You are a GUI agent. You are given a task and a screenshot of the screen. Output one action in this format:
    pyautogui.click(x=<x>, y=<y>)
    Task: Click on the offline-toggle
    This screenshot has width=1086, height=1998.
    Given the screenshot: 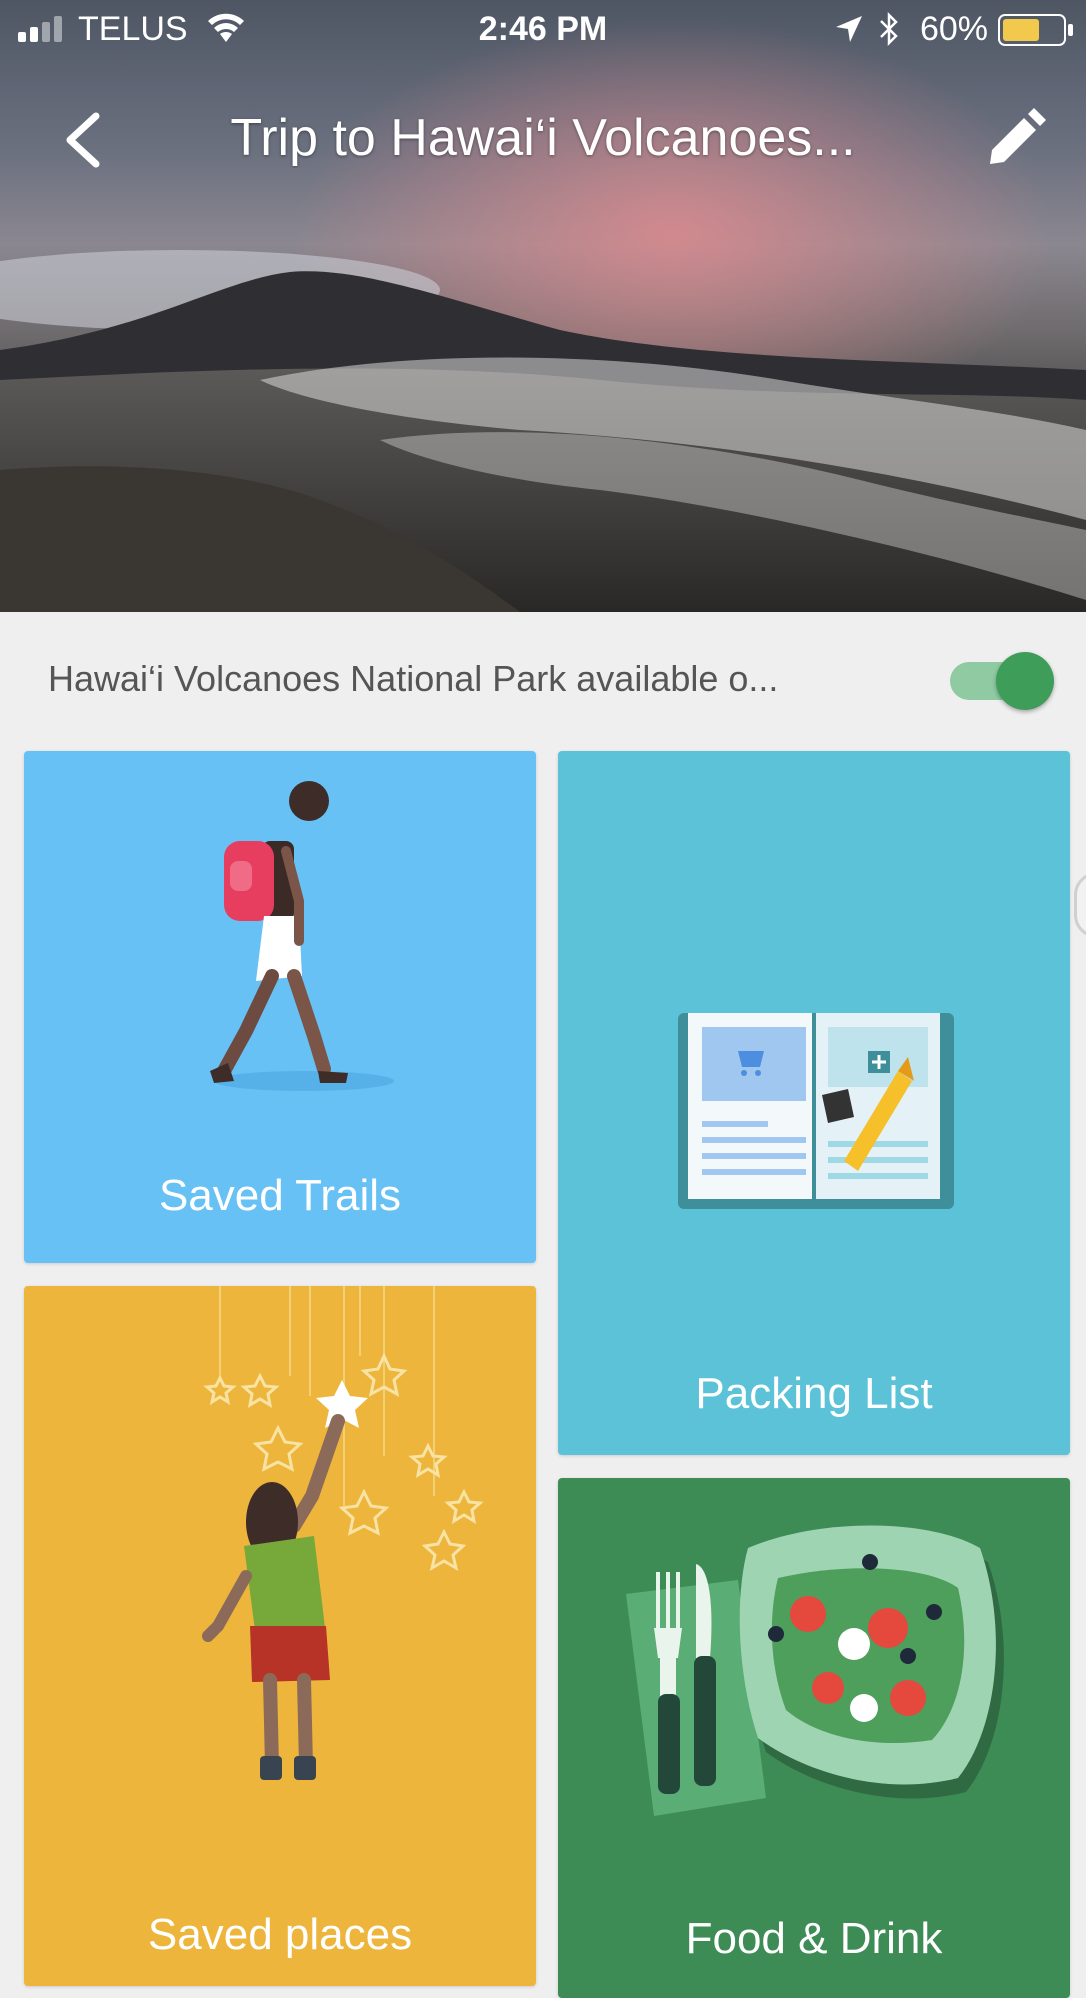 What is the action you would take?
    pyautogui.click(x=1003, y=681)
    